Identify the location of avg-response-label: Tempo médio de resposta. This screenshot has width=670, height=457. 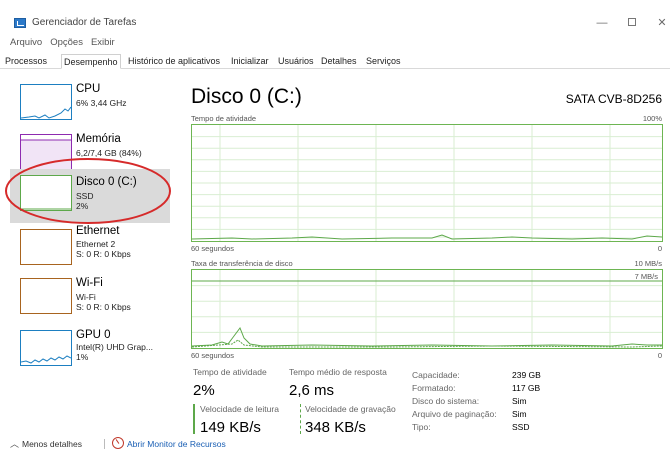
(338, 372).